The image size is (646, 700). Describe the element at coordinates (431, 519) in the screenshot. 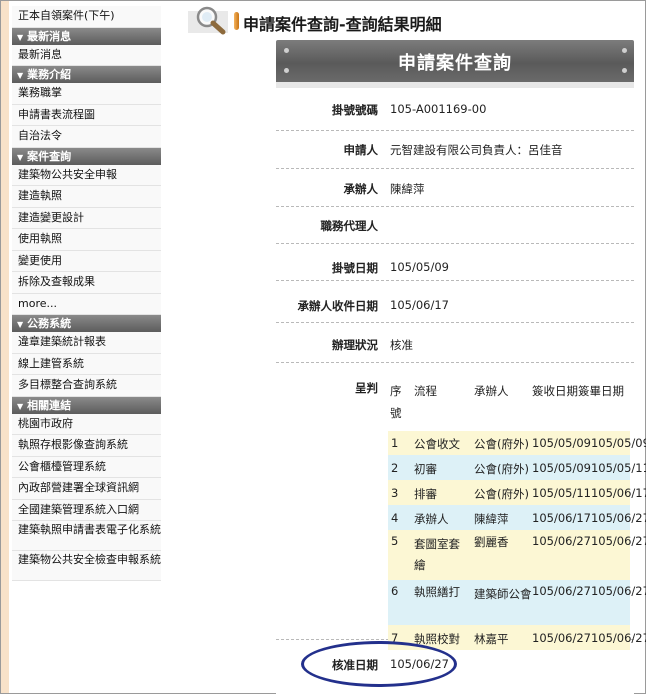

I see `progress-flow: 承辦人` at that location.